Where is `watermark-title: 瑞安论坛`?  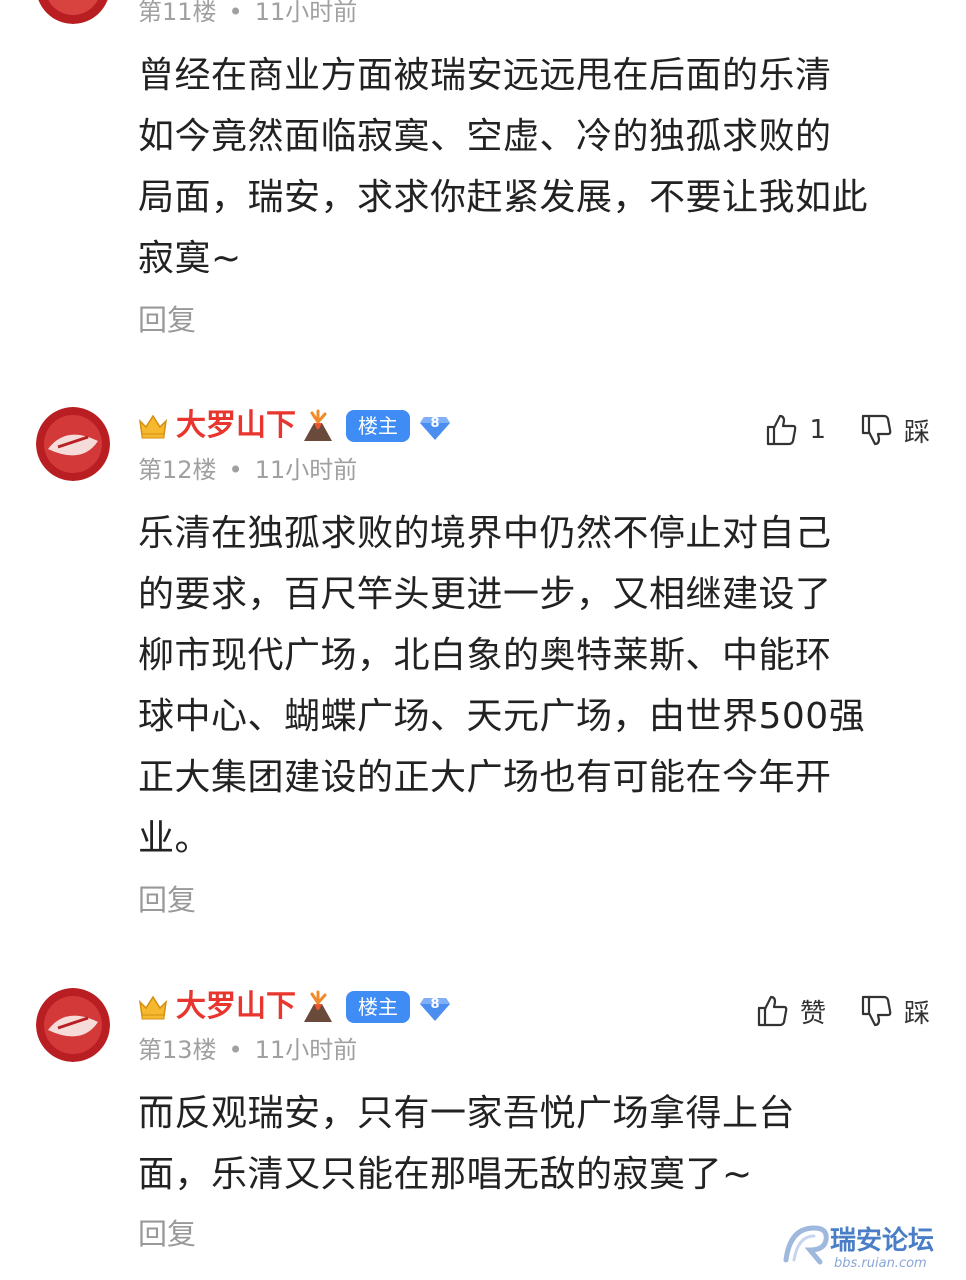 watermark-title: 瑞安论坛 is located at coordinates (882, 1241).